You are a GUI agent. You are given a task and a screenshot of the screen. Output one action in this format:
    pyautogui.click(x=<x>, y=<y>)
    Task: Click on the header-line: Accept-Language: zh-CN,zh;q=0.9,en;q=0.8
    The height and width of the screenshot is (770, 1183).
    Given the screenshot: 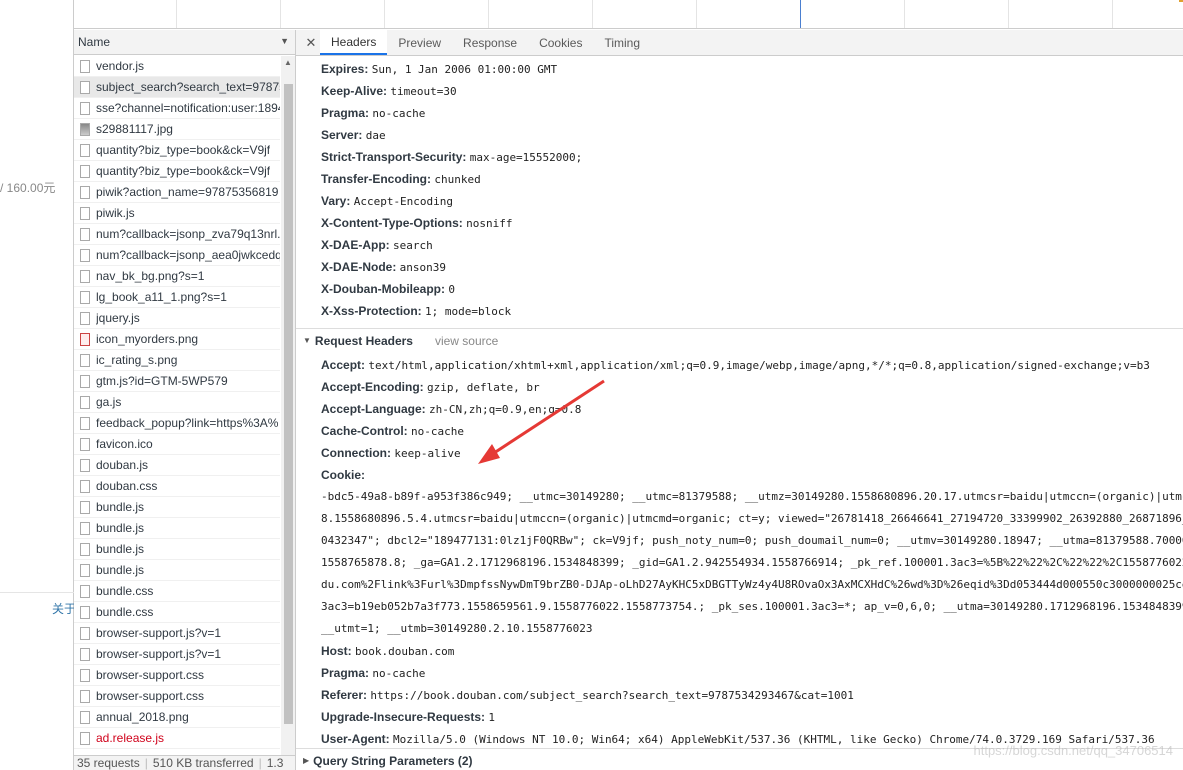 What is the action you would take?
    pyautogui.click(x=451, y=409)
    